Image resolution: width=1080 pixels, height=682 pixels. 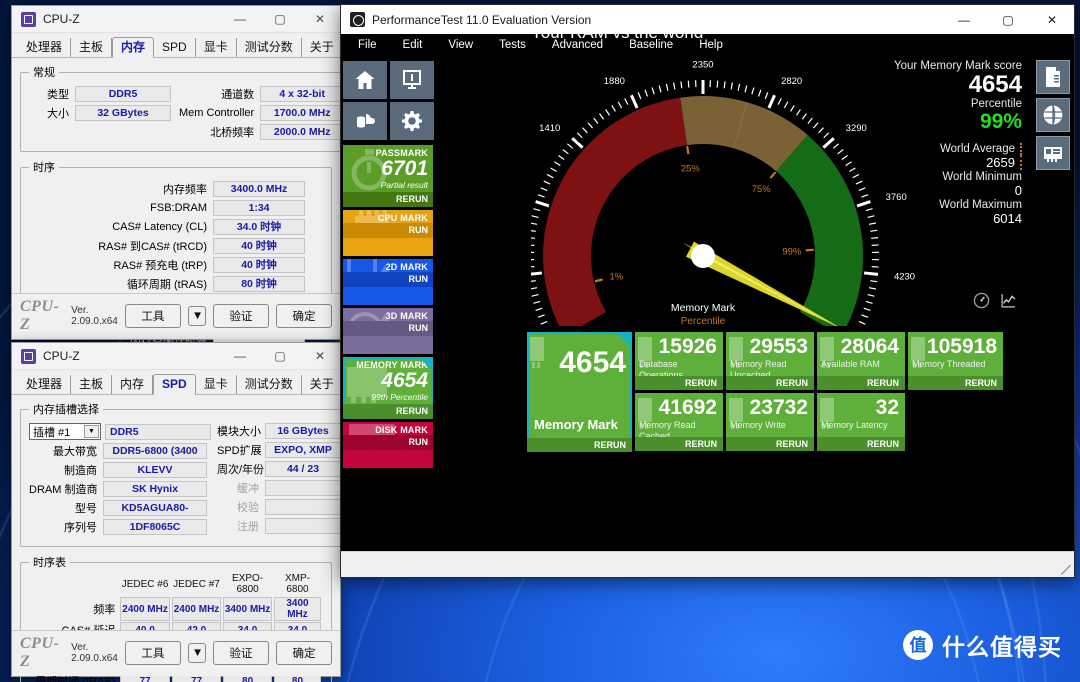 I want to click on menu-file: File, so click(x=367, y=45).